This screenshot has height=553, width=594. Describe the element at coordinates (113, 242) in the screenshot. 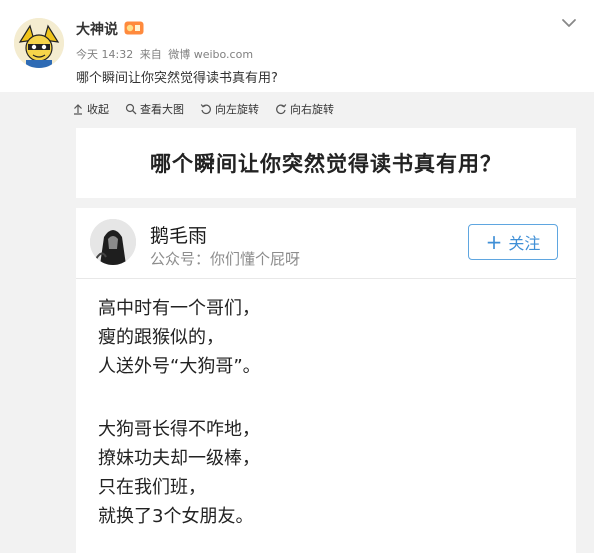

I see `answer-author-avatar` at that location.